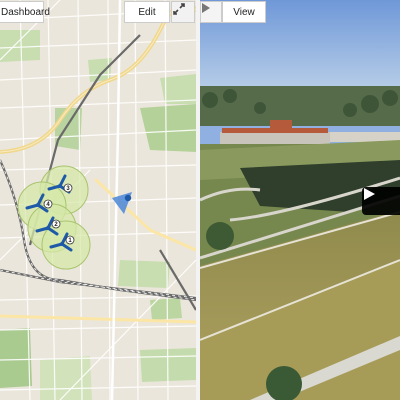  I want to click on edit-label: Edit, so click(147, 12).